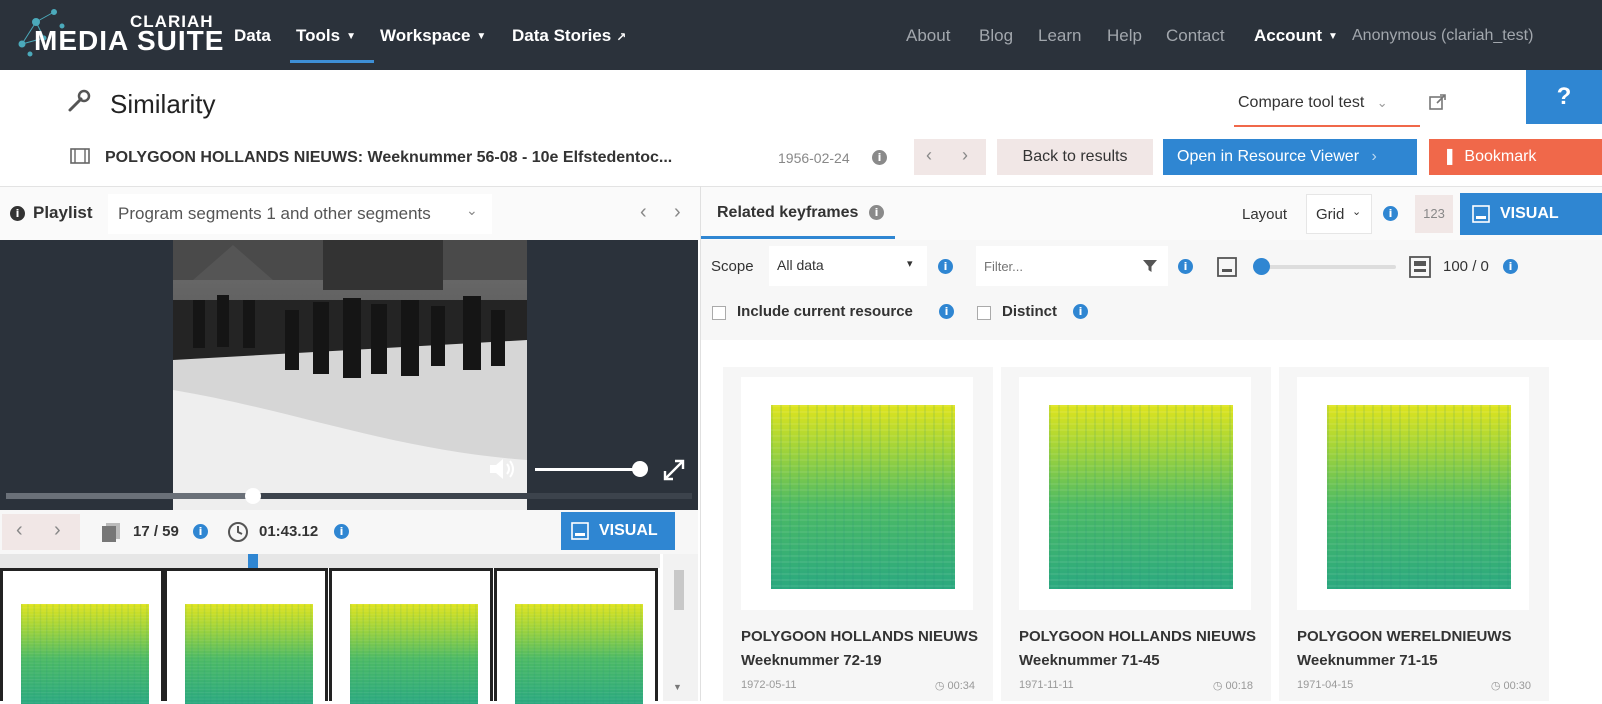  Describe the element at coordinates (732, 266) in the screenshot. I see `scope-label: Scope` at that location.